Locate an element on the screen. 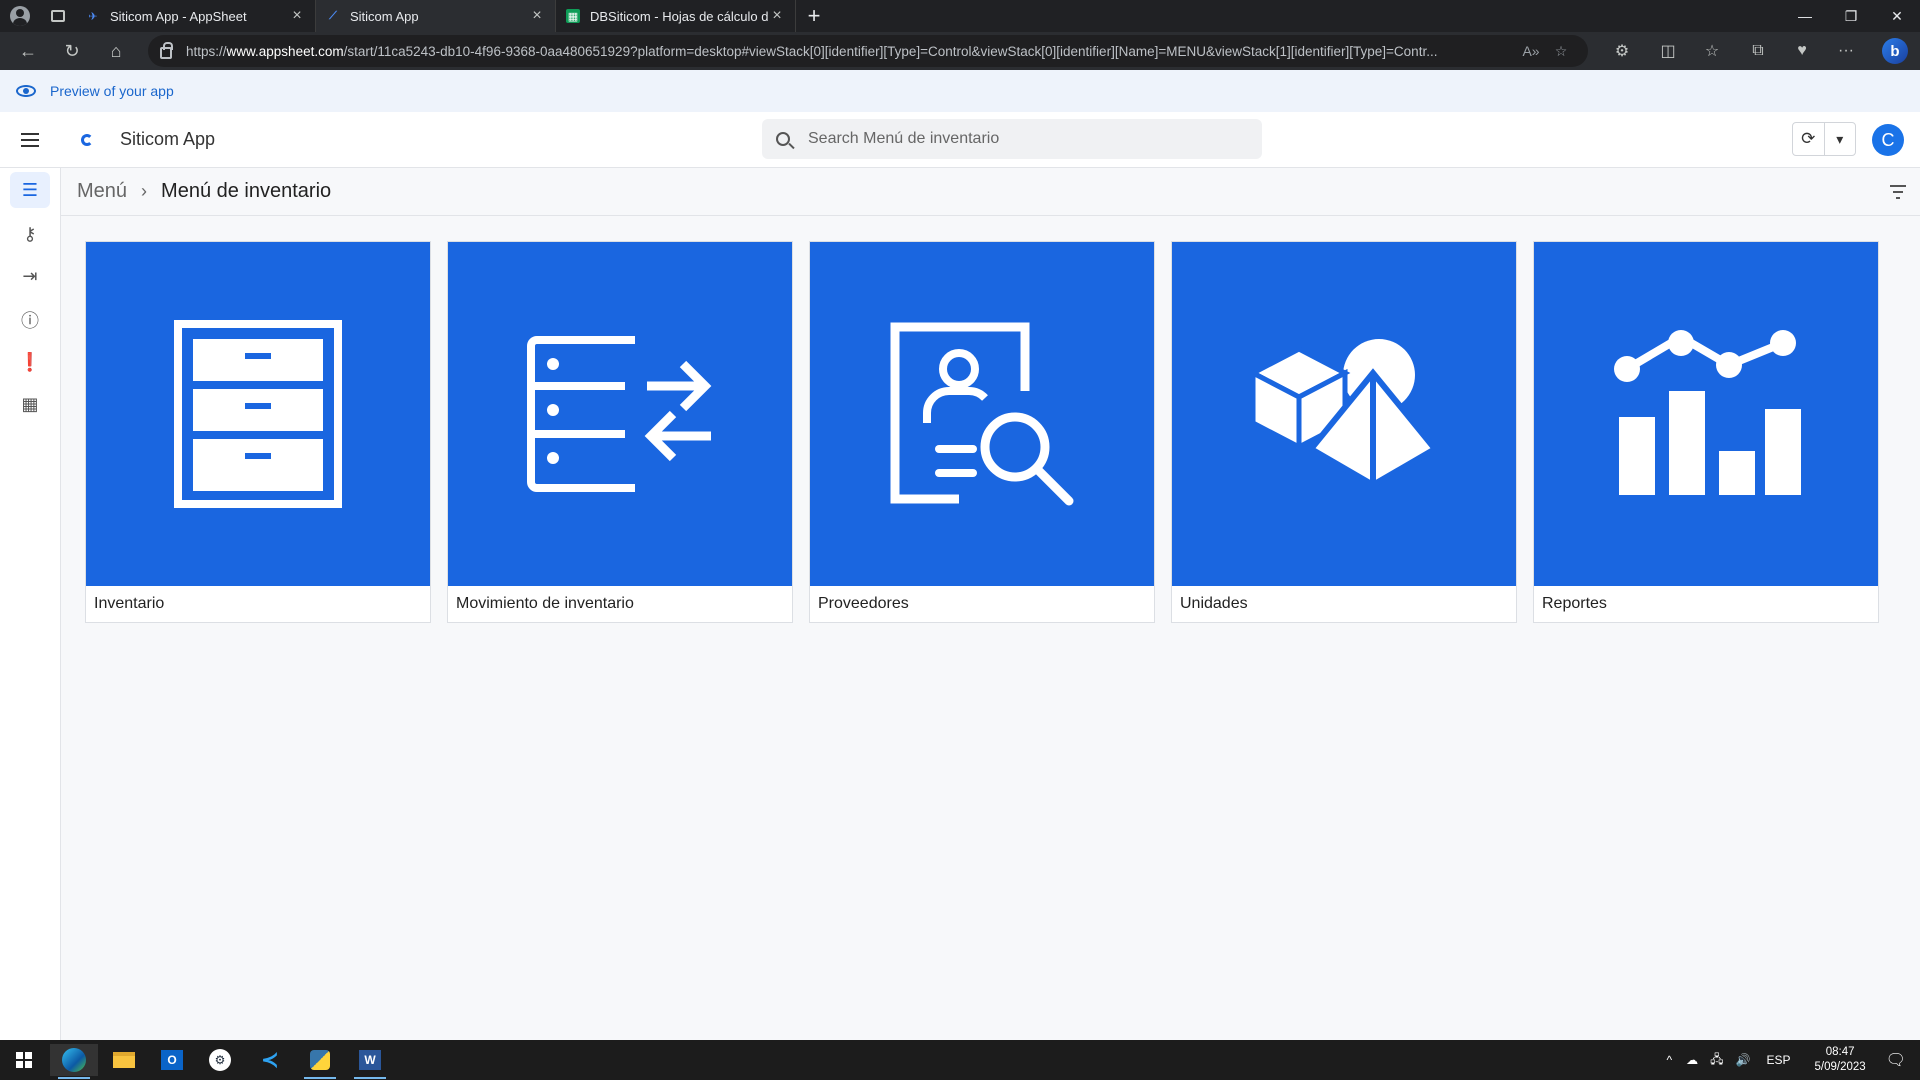 The width and height of the screenshot is (1920, 1080). new-tab-button: + is located at coordinates (814, 16).